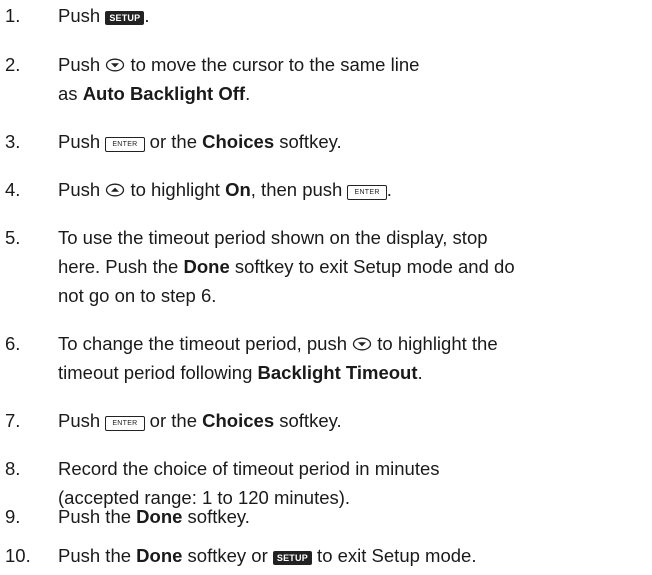 The width and height of the screenshot is (652, 575). I want to click on step-number: 8., so click(13, 468).